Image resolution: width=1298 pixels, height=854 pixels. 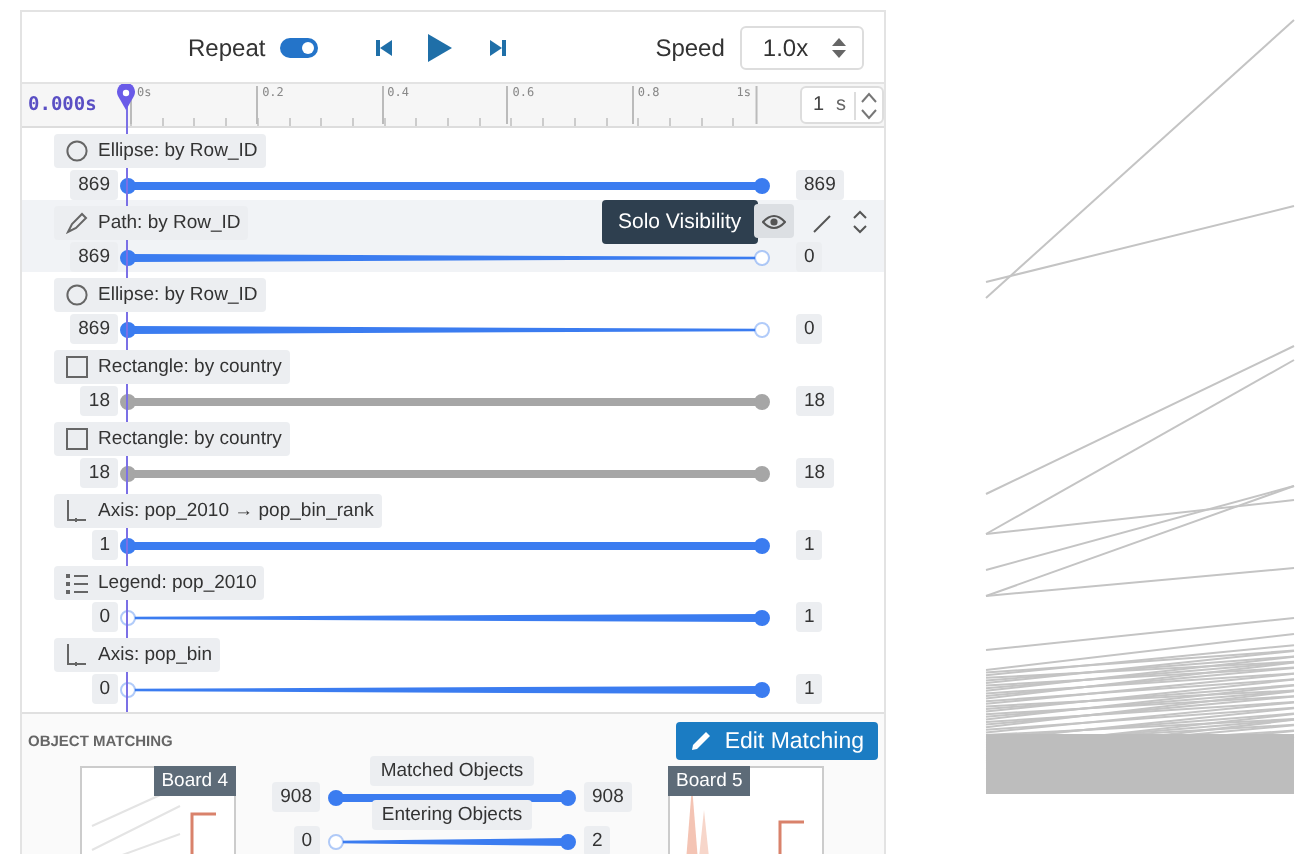 What do you see at coordinates (296, 797) in the screenshot?
I see `start-value: 908` at bounding box center [296, 797].